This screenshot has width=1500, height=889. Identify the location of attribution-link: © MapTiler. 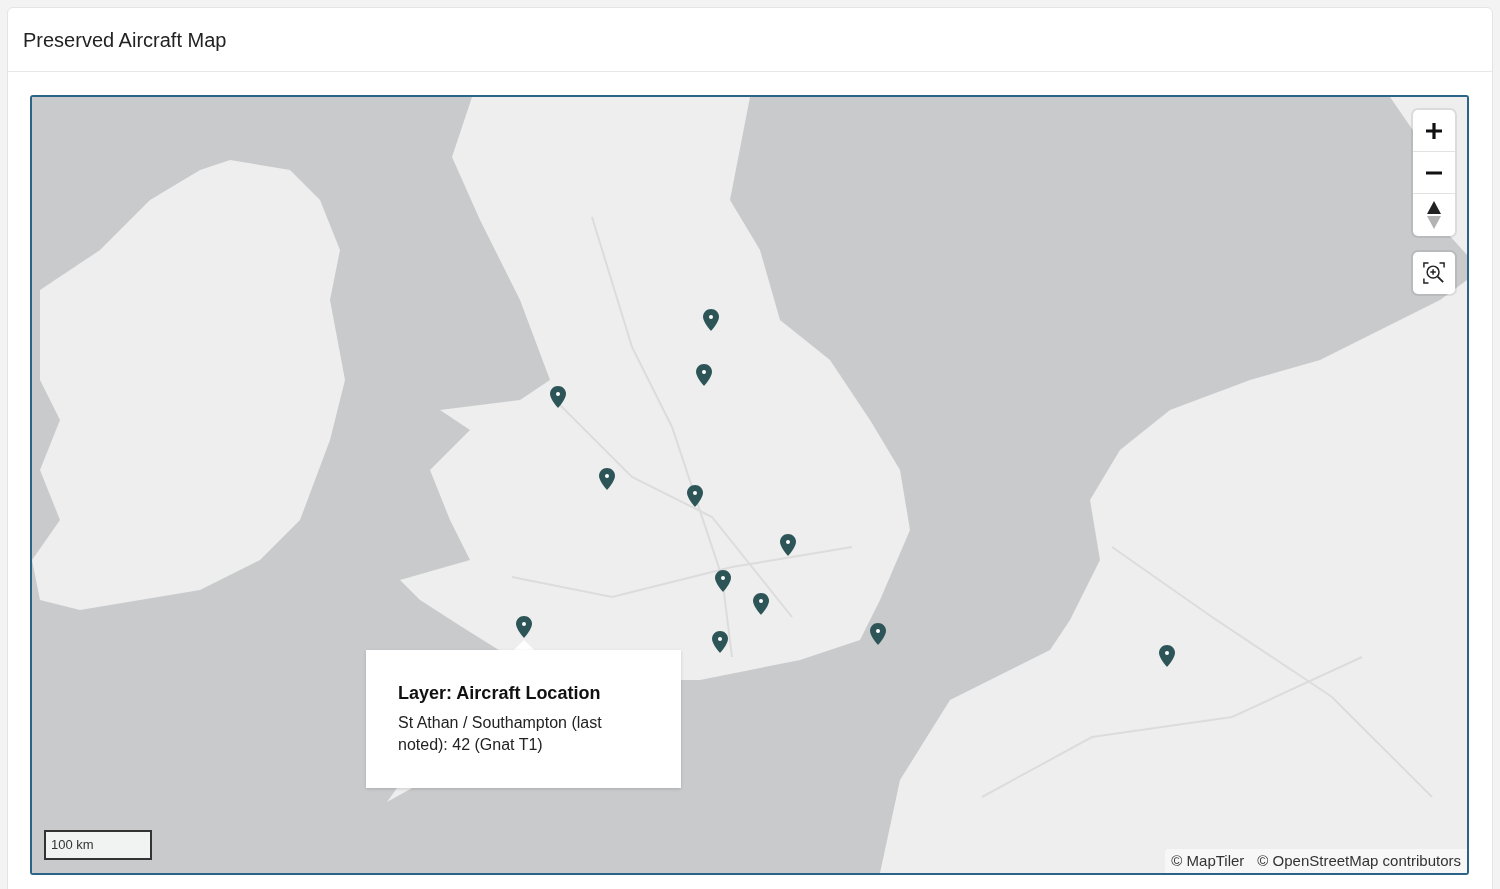
(1208, 861).